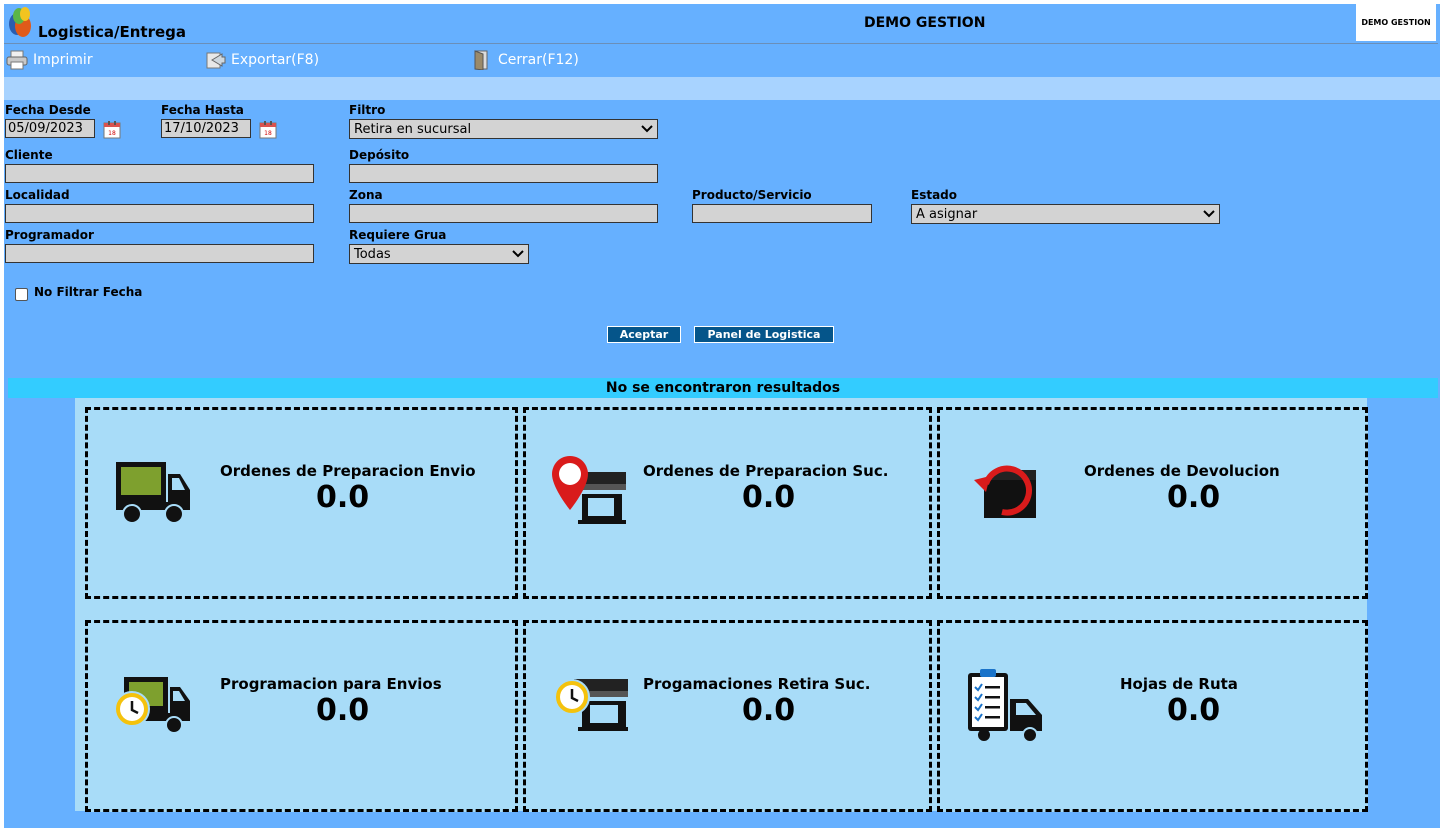 Image resolution: width=1444 pixels, height=830 pixels. Describe the element at coordinates (727, 716) in the screenshot. I see `card-progamaciones-retira-suc: Progamaciones Retira Suc. 0.0` at that location.